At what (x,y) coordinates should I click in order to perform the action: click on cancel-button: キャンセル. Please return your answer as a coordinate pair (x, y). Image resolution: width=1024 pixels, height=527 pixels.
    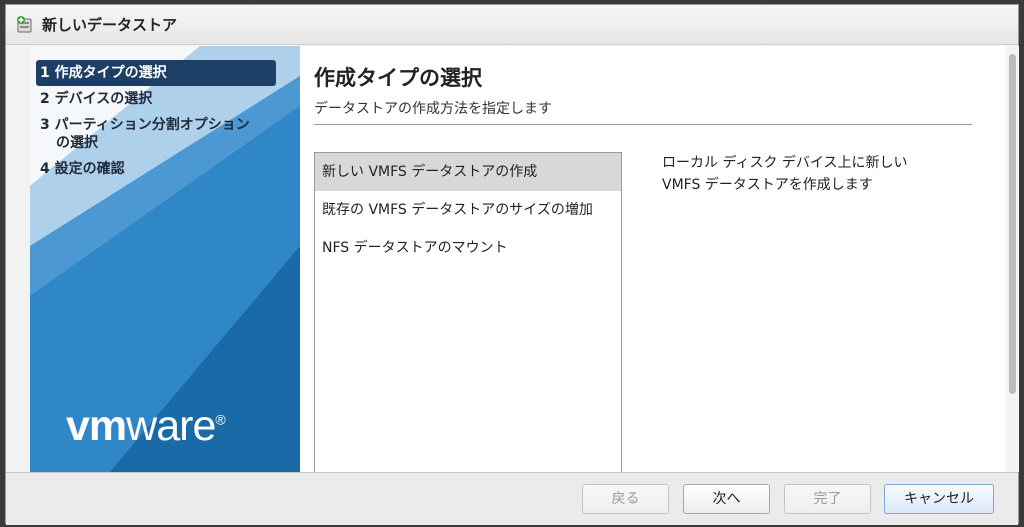
    Looking at the image, I should click on (939, 499).